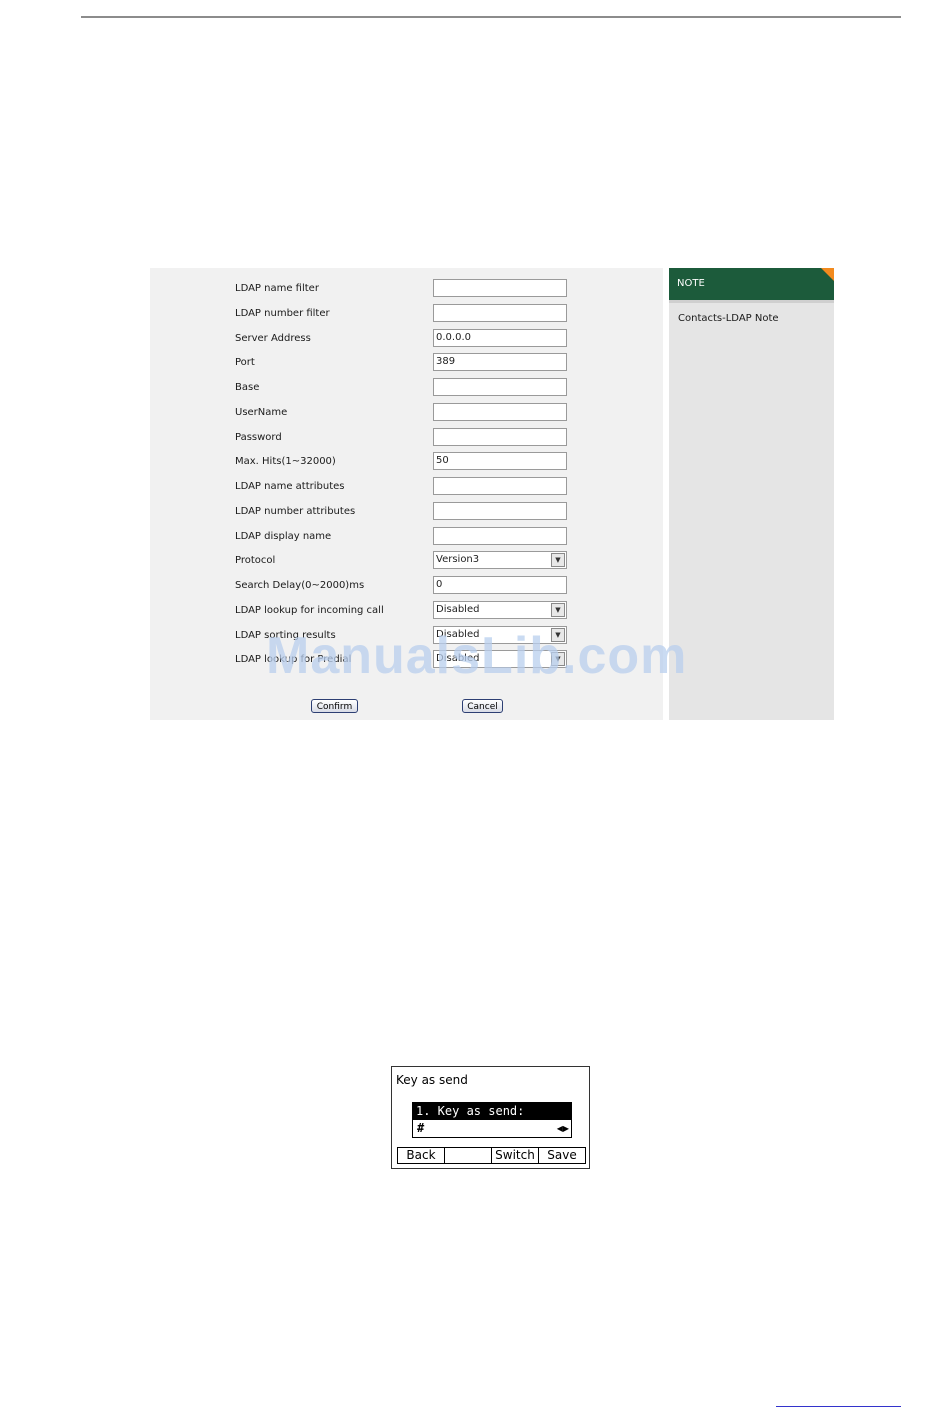  I want to click on form-row: LDAP number filter, so click(406, 313).